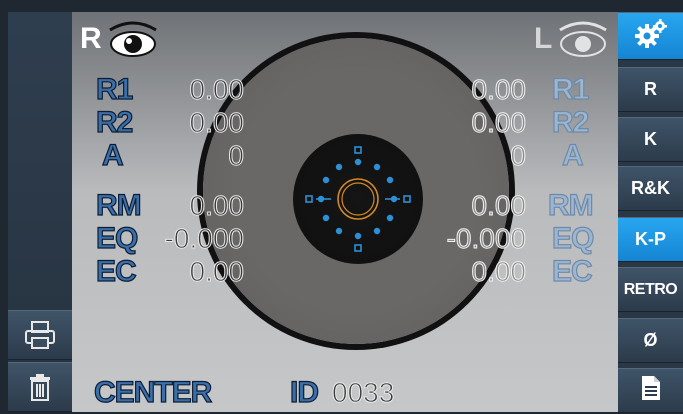 This screenshot has width=683, height=414. What do you see at coordinates (114, 89) in the screenshot?
I see `label-r1-left: R1` at bounding box center [114, 89].